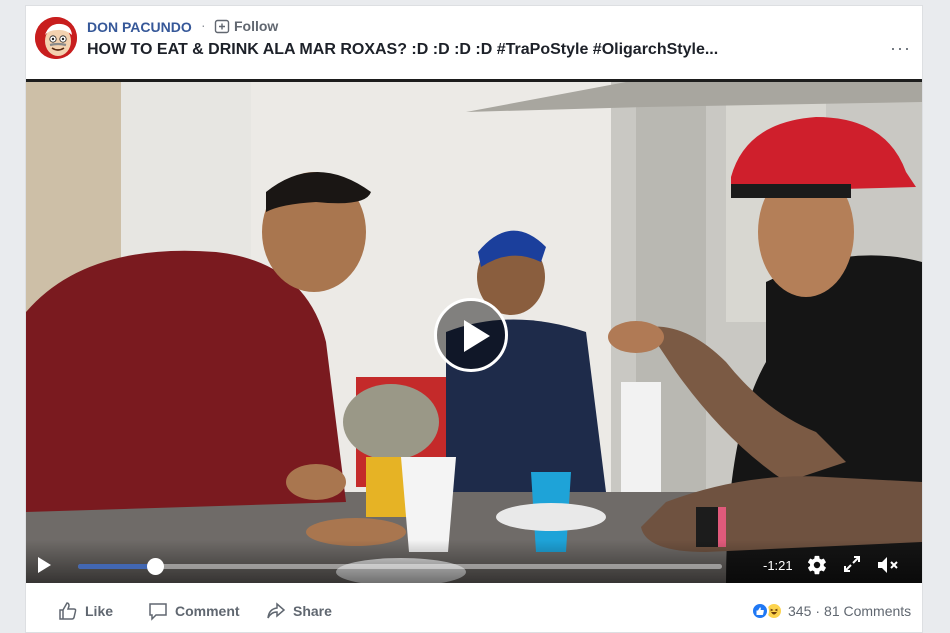  I want to click on like-button: Like, so click(85, 611).